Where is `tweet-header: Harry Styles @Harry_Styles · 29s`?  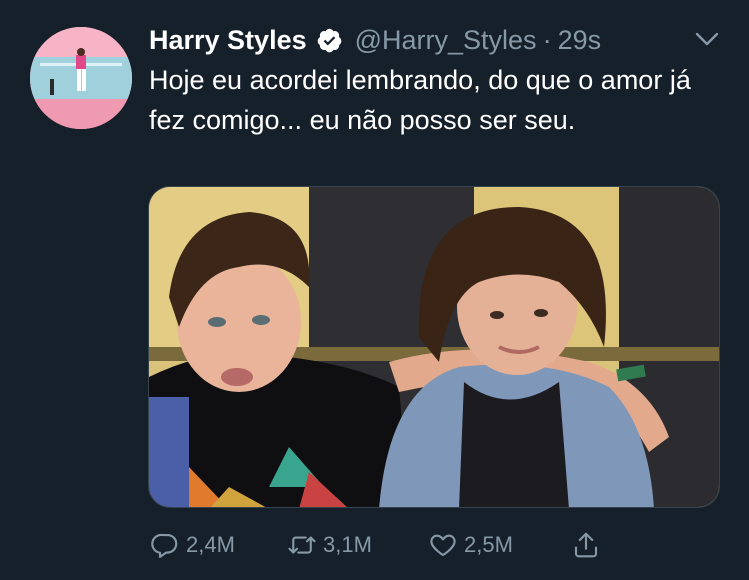 tweet-header: Harry Styles @Harry_Styles · 29s is located at coordinates (375, 40).